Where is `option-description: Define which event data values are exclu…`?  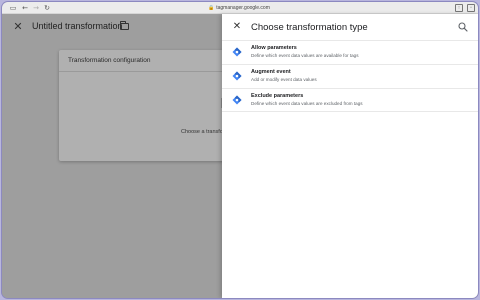
option-description: Define which event data values are exclu… is located at coordinates (307, 103).